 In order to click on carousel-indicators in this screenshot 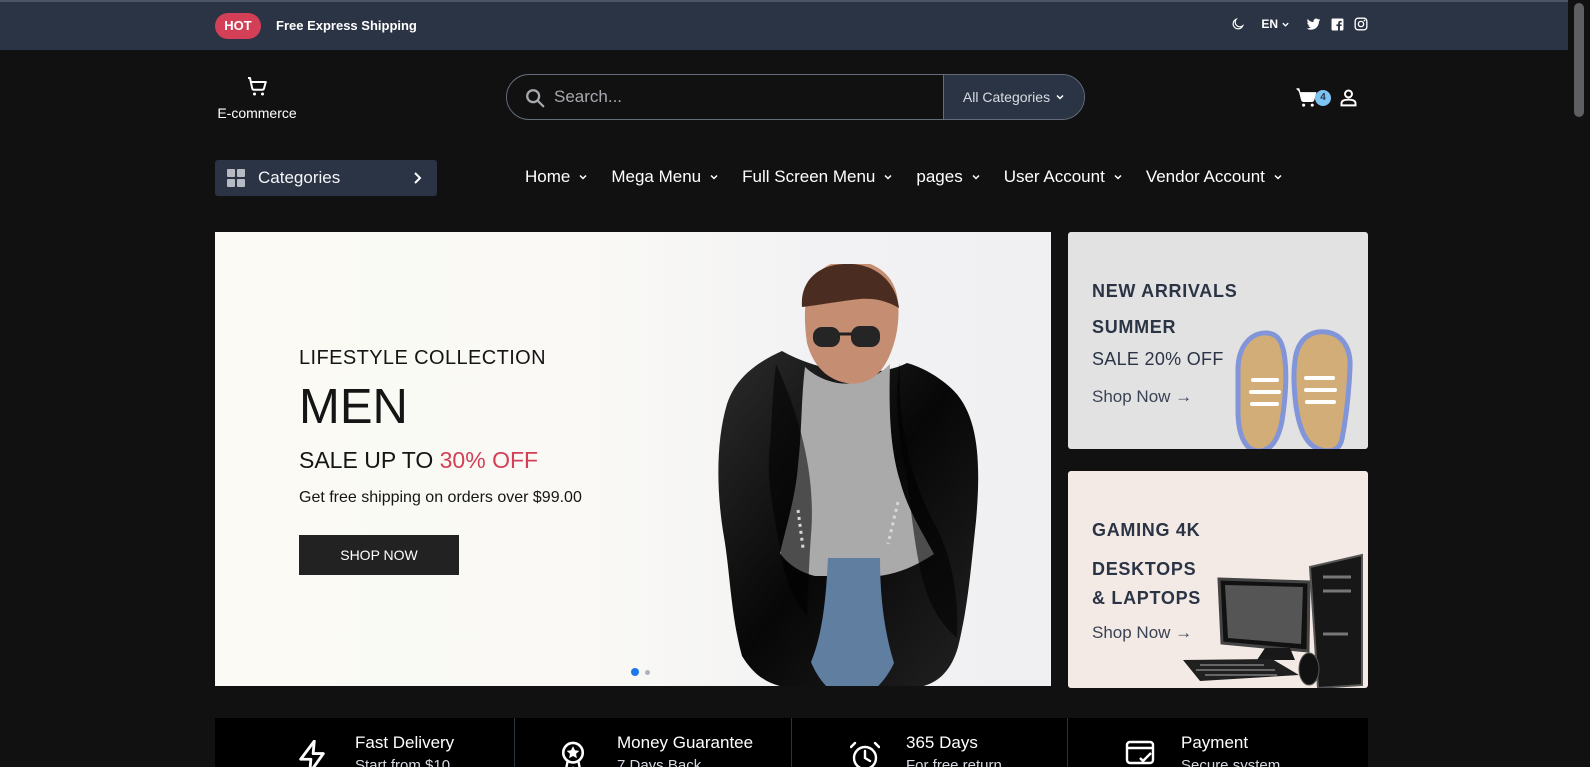, I will do `click(640, 672)`.